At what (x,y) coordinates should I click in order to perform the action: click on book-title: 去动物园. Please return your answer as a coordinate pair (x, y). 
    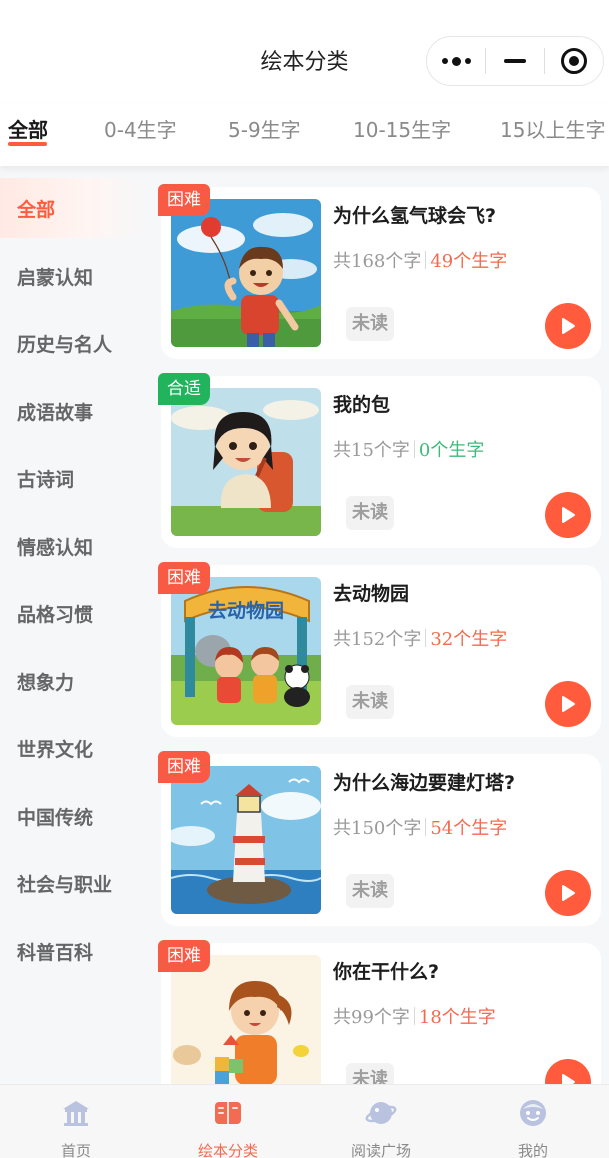
    Looking at the image, I should click on (371, 594).